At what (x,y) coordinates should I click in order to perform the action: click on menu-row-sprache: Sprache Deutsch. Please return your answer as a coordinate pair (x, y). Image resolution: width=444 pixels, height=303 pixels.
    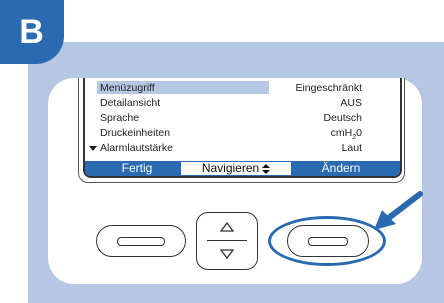
    Looking at the image, I should click on (242, 118).